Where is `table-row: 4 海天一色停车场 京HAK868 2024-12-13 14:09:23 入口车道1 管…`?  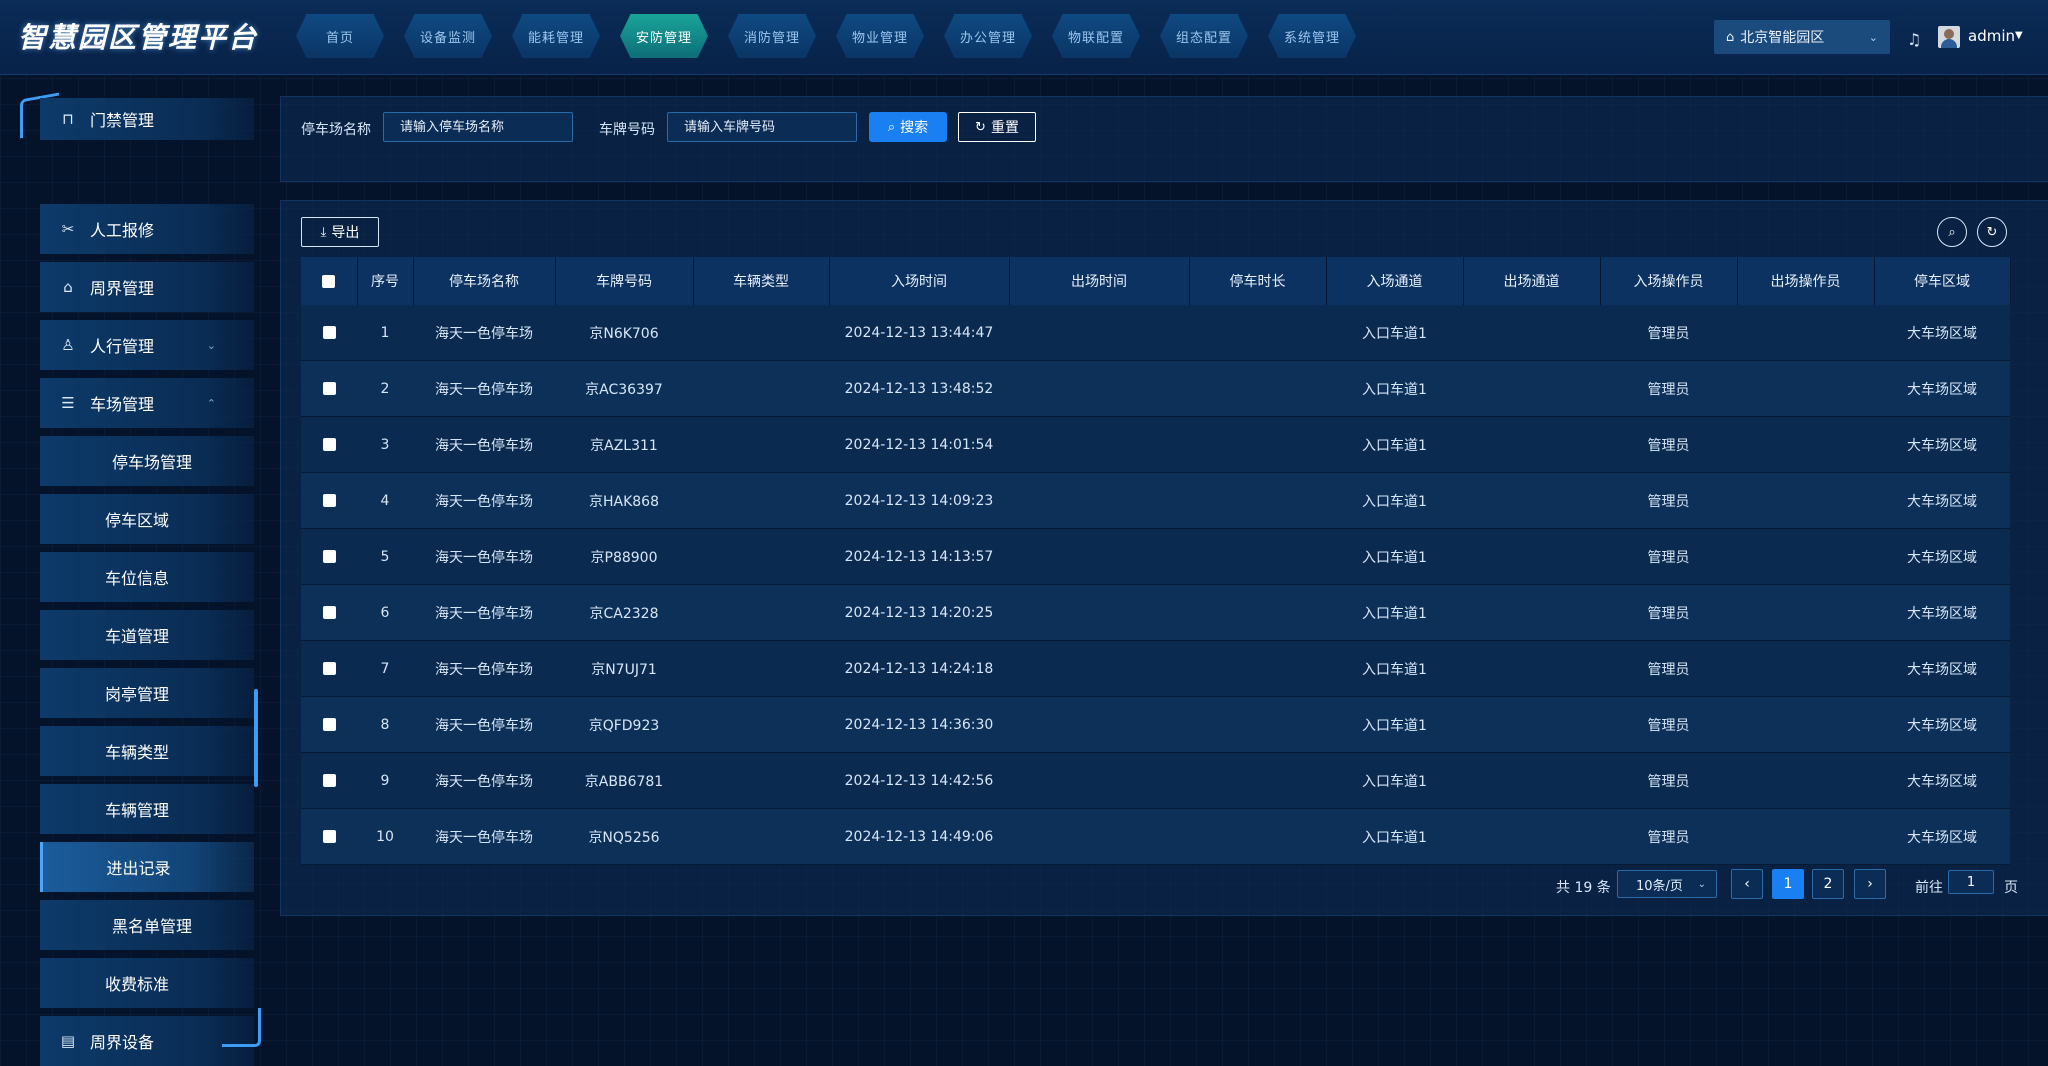 table-row: 4 海天一色停车场 京HAK868 2024-12-13 14:09:23 入口车道1 管… is located at coordinates (1155, 500).